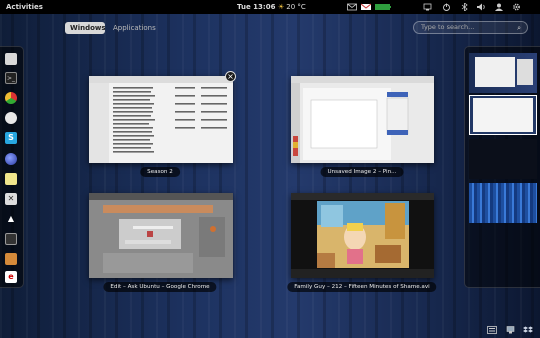 Image resolution: width=540 pixels, height=338 pixels. What do you see at coordinates (281, 7) in the screenshot?
I see `sun-icon: ☀` at bounding box center [281, 7].